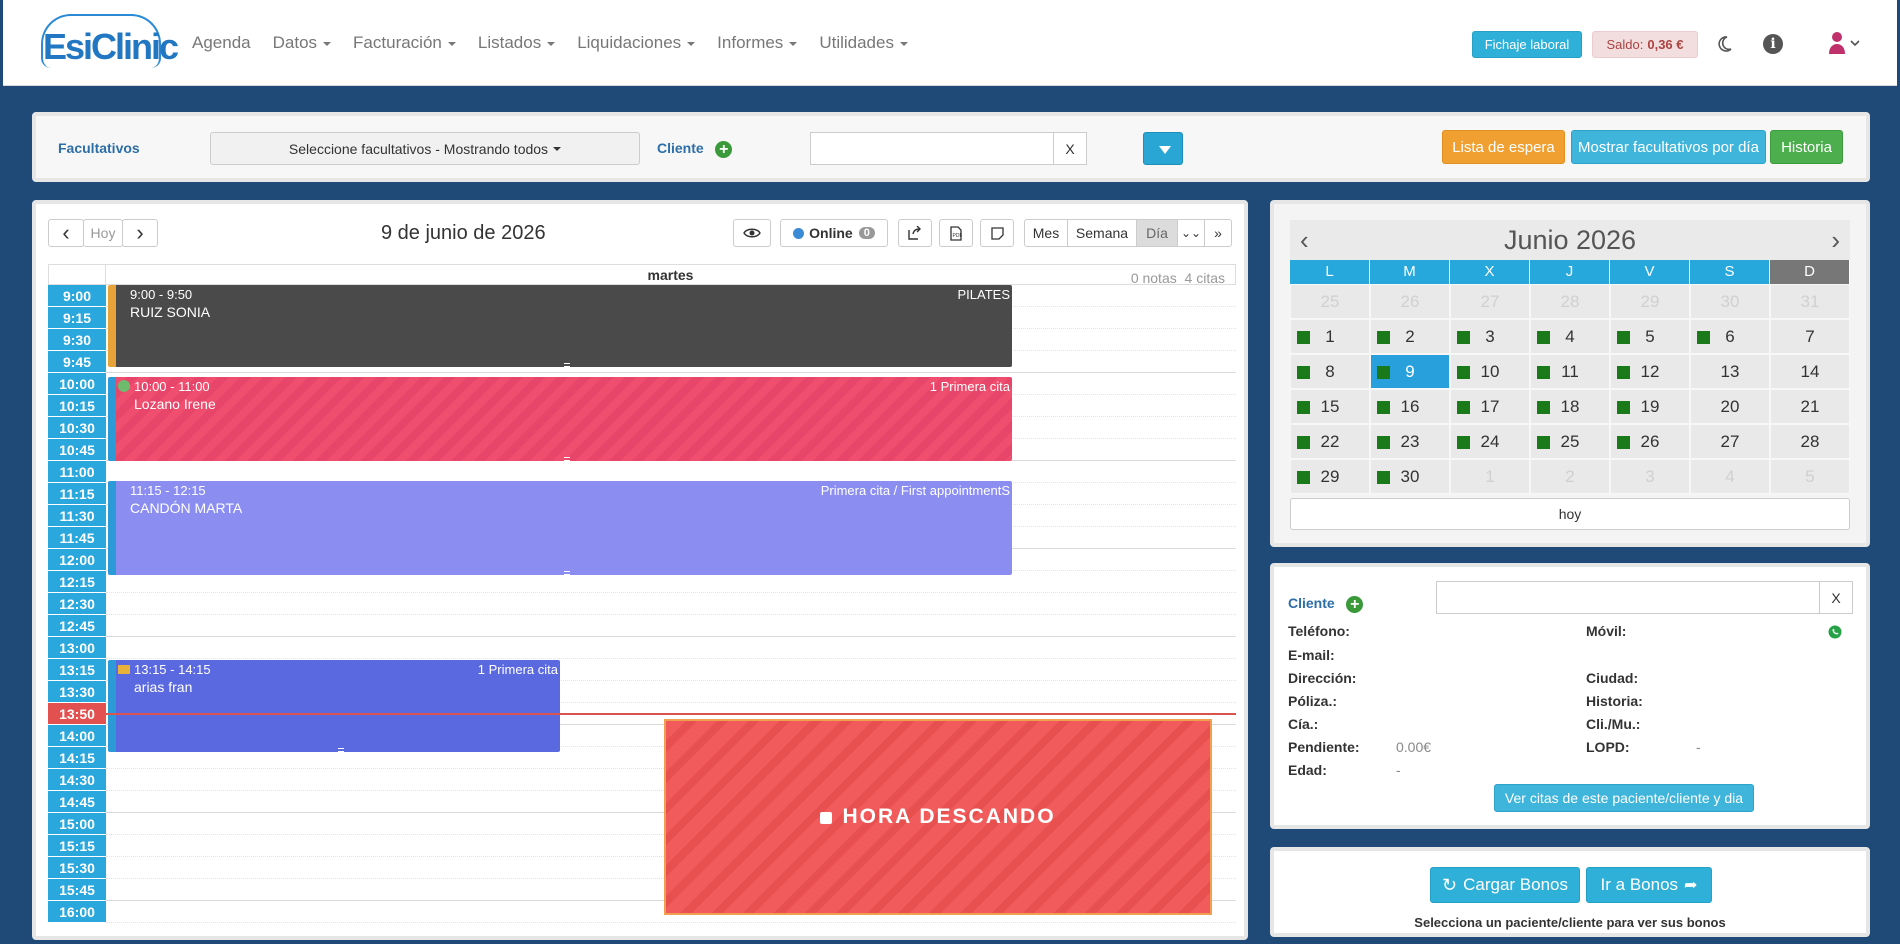 The image size is (1900, 944). What do you see at coordinates (1163, 148) in the screenshot?
I see `filter-dropdown-button` at bounding box center [1163, 148].